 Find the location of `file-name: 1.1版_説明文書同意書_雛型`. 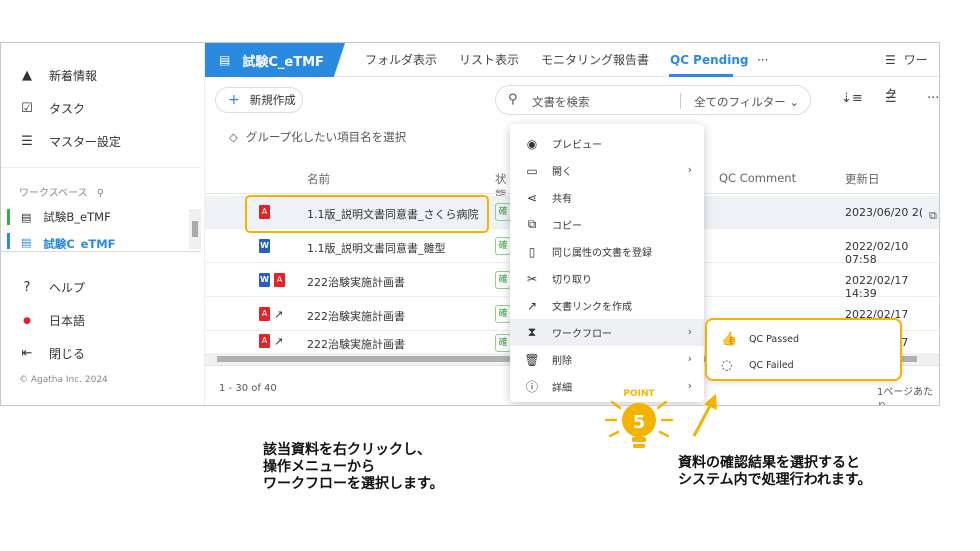

file-name: 1.1版_説明文書同意書_雛型 is located at coordinates (376, 248).